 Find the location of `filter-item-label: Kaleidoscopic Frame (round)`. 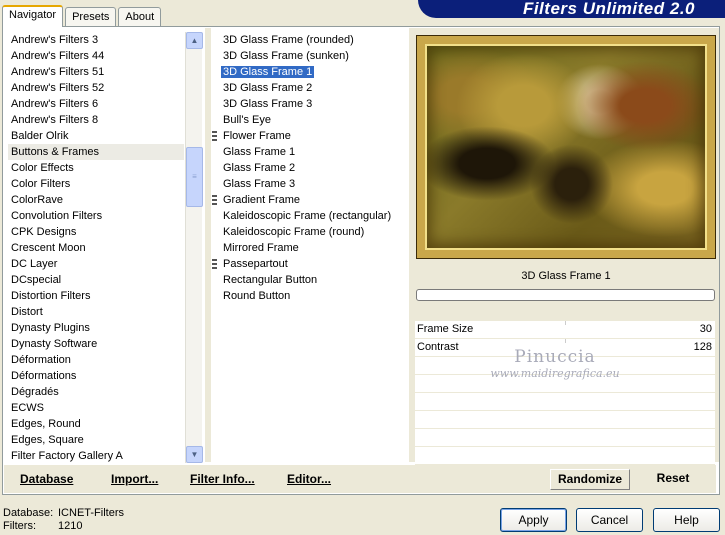

filter-item-label: Kaleidoscopic Frame (round) is located at coordinates (294, 232).